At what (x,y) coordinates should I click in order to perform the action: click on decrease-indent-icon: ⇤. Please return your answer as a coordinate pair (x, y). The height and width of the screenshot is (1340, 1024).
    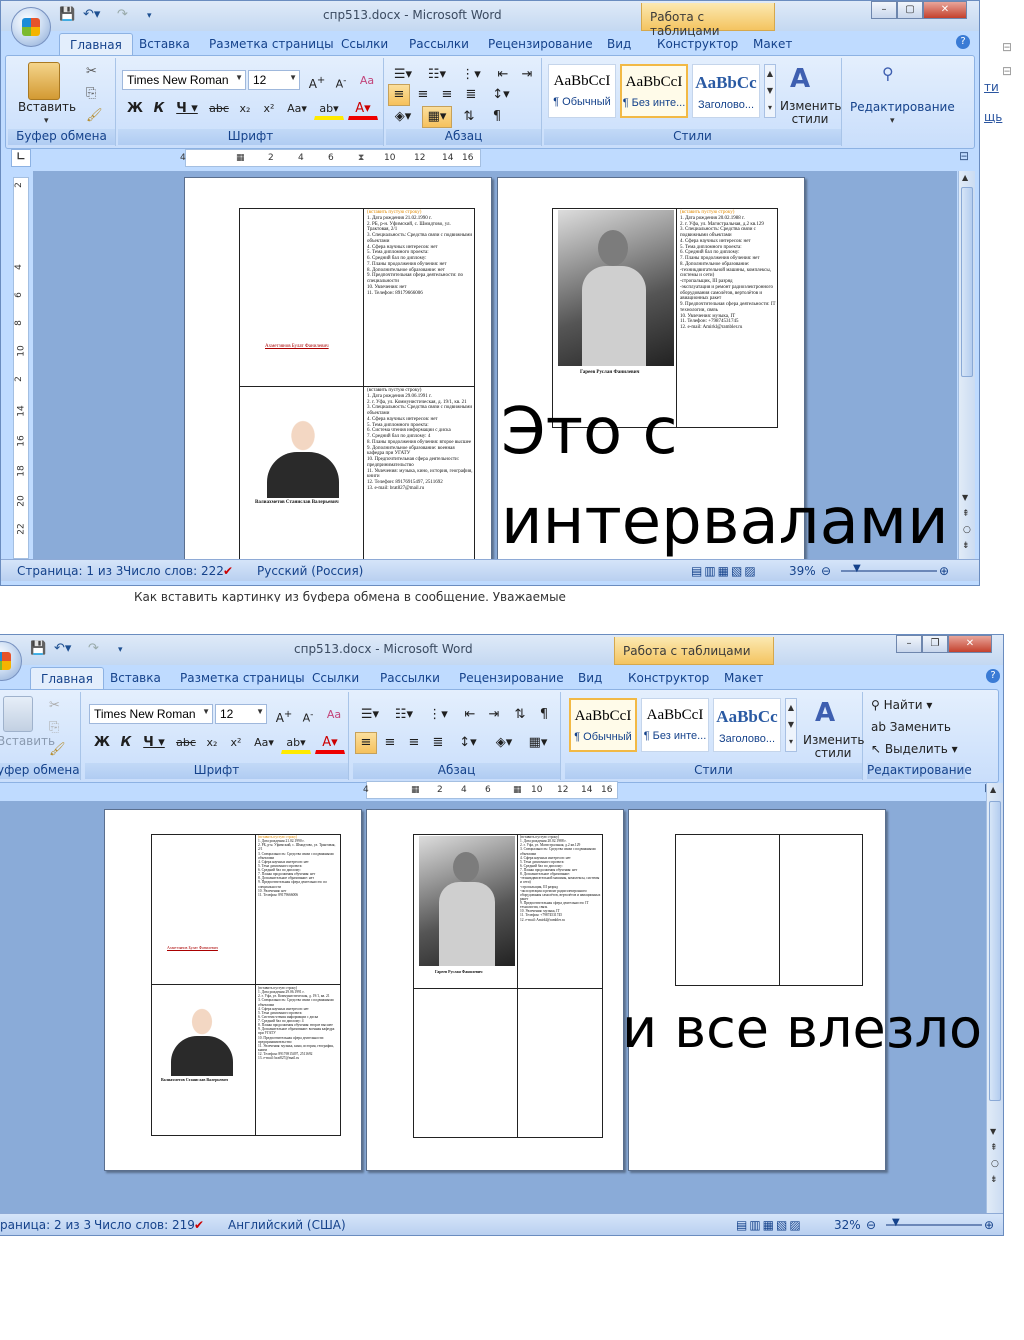
    Looking at the image, I should click on (470, 715).